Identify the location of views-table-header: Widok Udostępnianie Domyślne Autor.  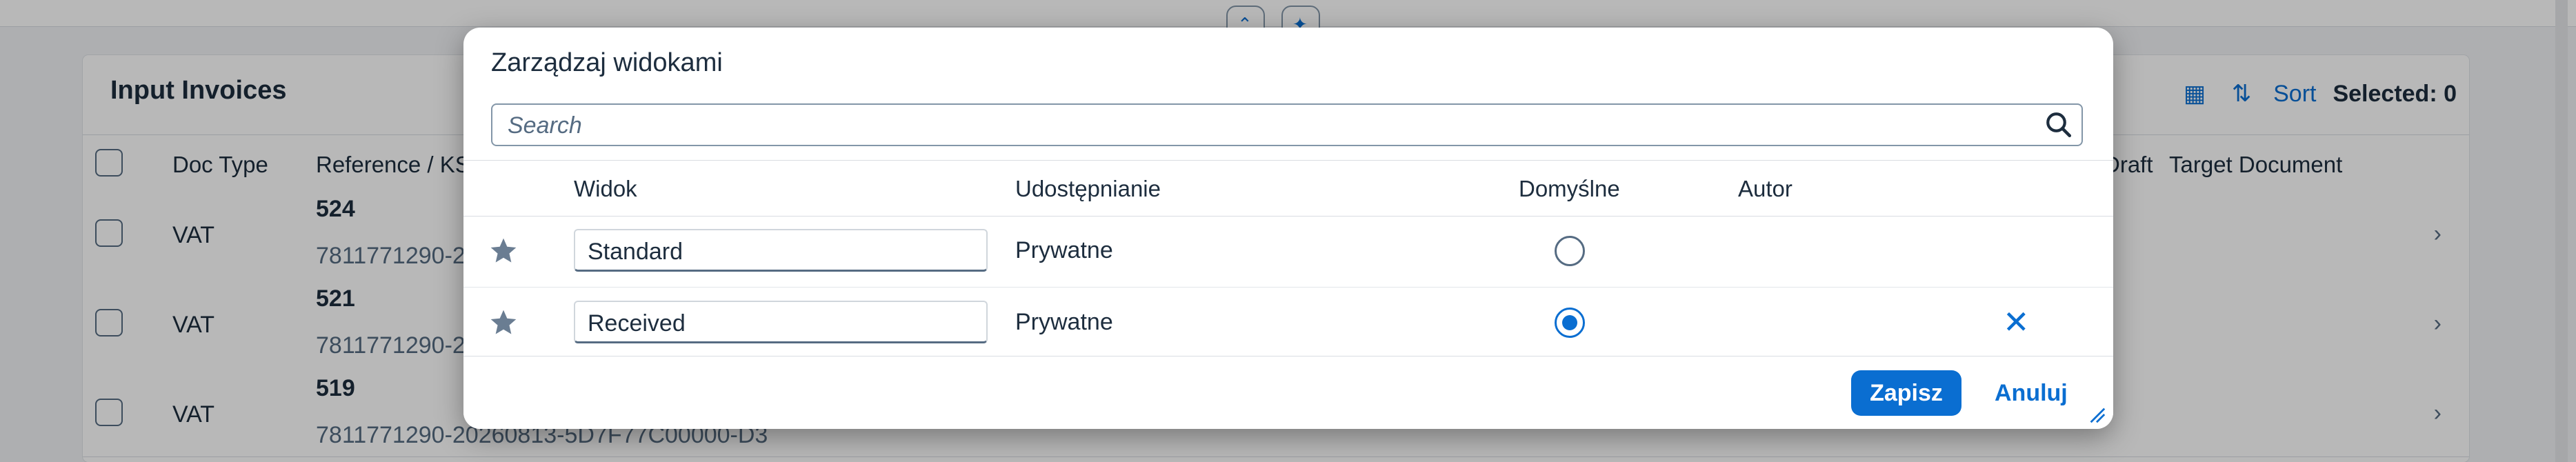
(1288, 189).